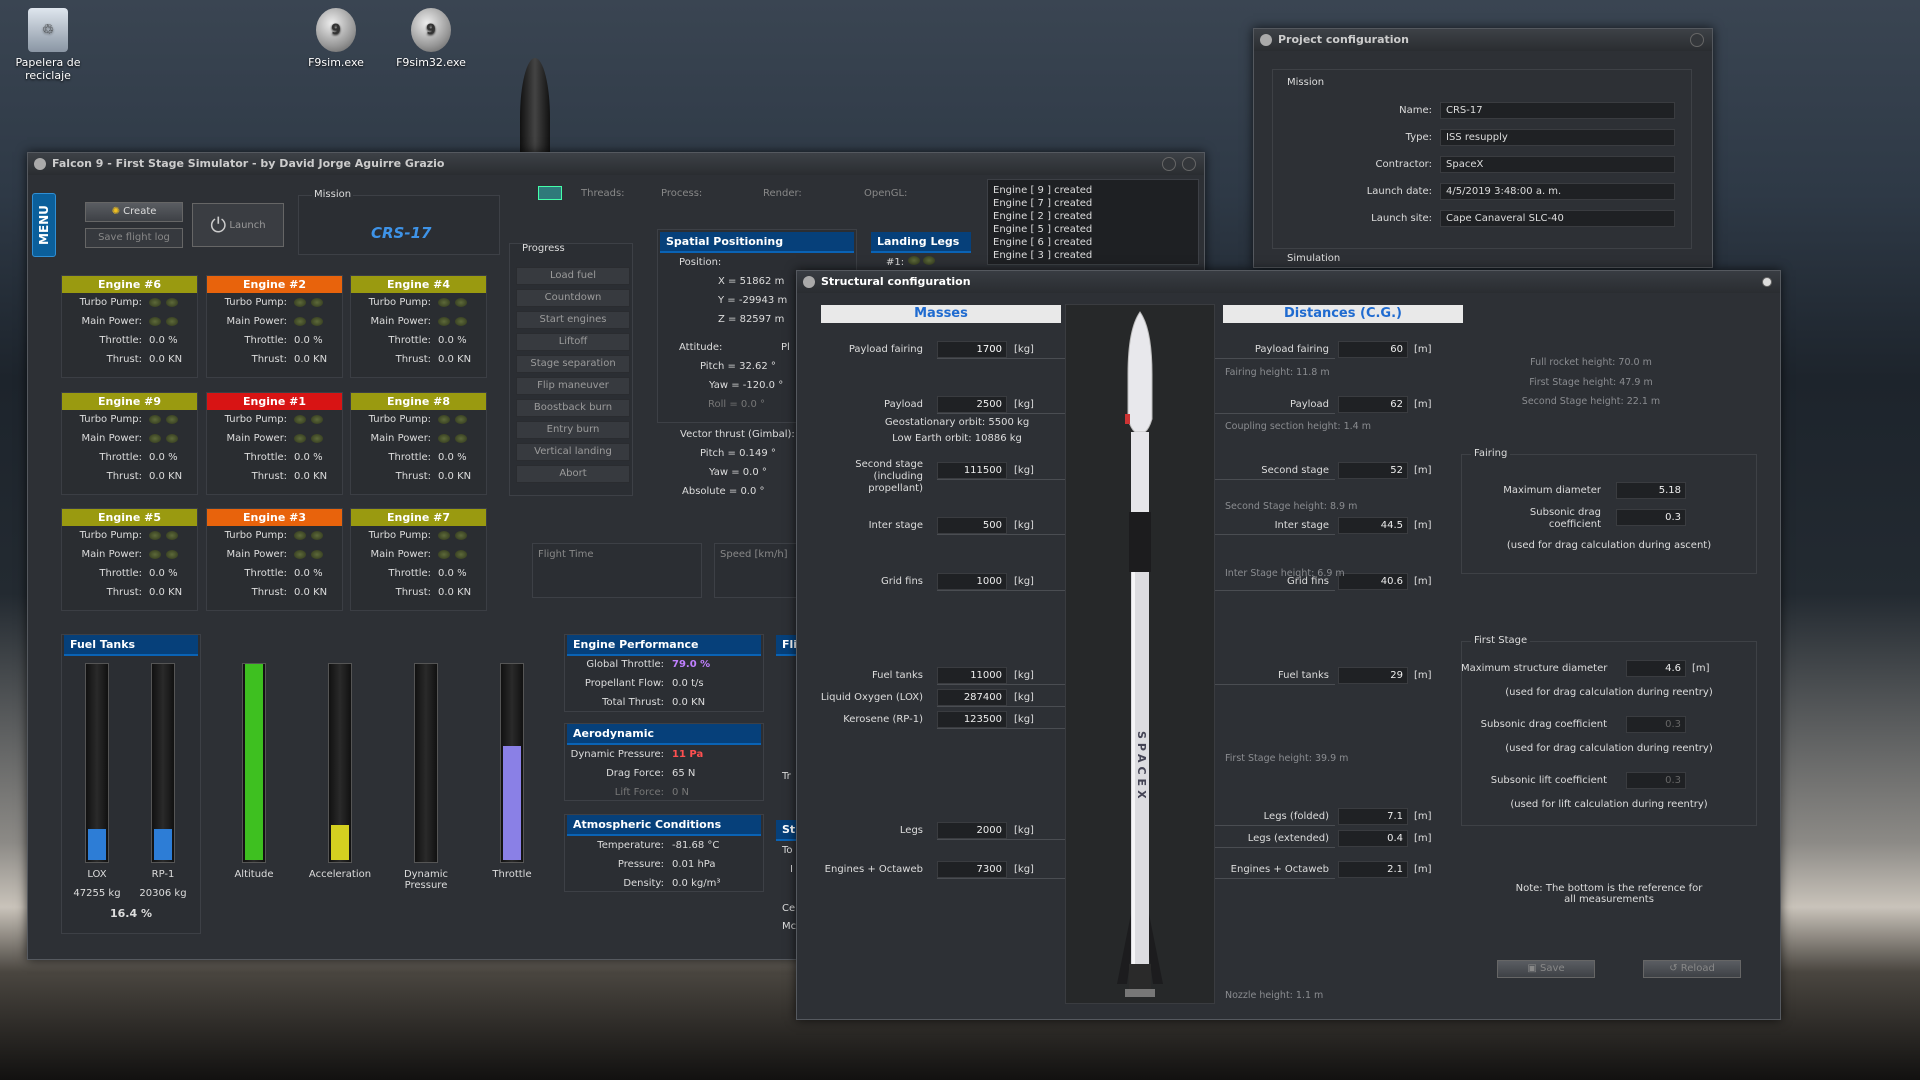 The height and width of the screenshot is (1080, 1920). I want to click on leo-capacity: Low Earth orbit: 10886 kg, so click(957, 438).